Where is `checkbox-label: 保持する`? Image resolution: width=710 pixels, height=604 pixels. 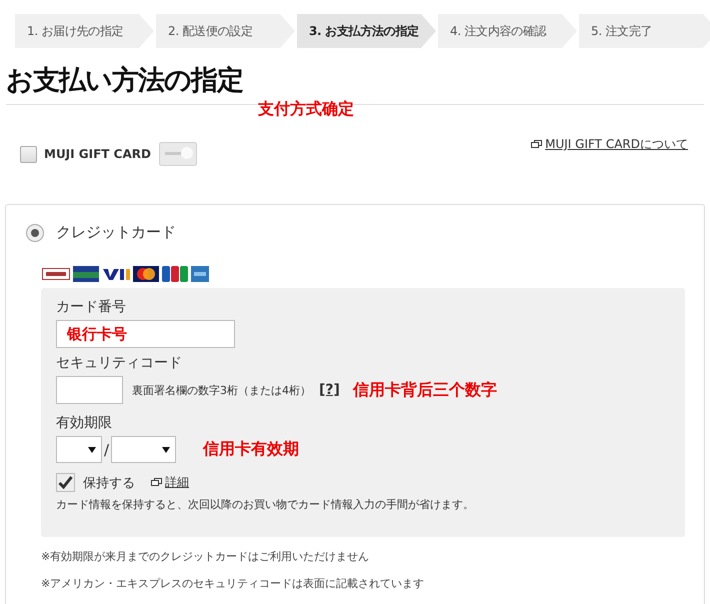 checkbox-label: 保持する is located at coordinates (109, 483).